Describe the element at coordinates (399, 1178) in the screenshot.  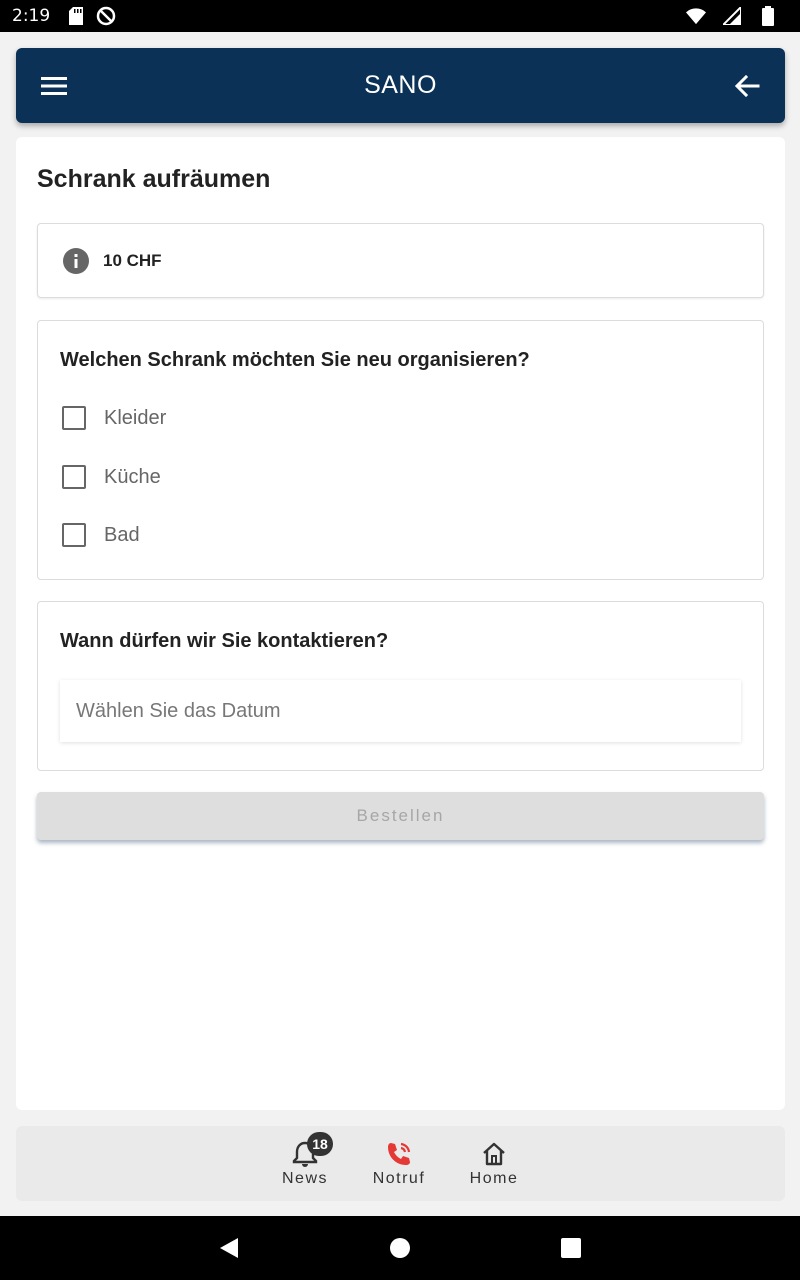
I see `nav-label-notruf: Notruf` at that location.